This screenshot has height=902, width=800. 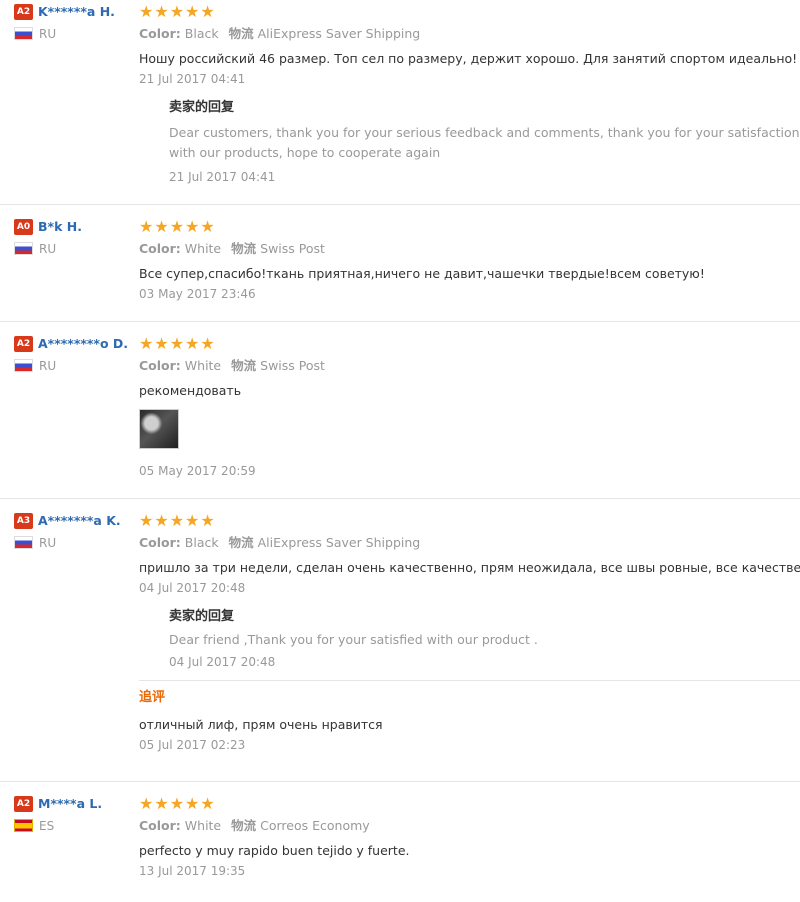 What do you see at coordinates (197, 294) in the screenshot?
I see `review-date: 03 May 2017 23:46` at bounding box center [197, 294].